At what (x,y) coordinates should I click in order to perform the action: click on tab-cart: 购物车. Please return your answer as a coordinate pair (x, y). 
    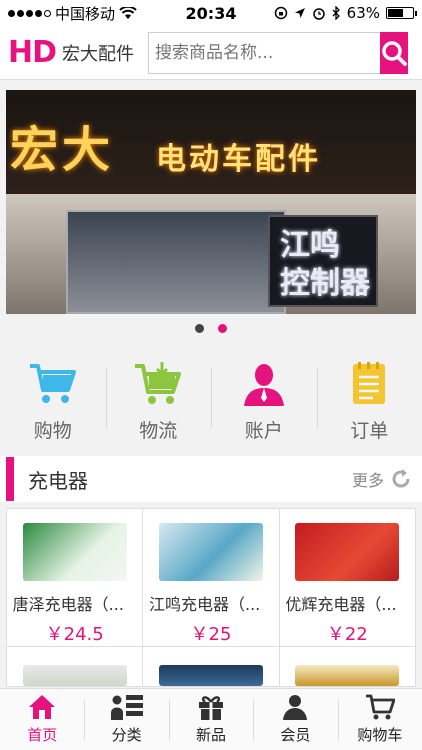
    Looking at the image, I should click on (379, 719).